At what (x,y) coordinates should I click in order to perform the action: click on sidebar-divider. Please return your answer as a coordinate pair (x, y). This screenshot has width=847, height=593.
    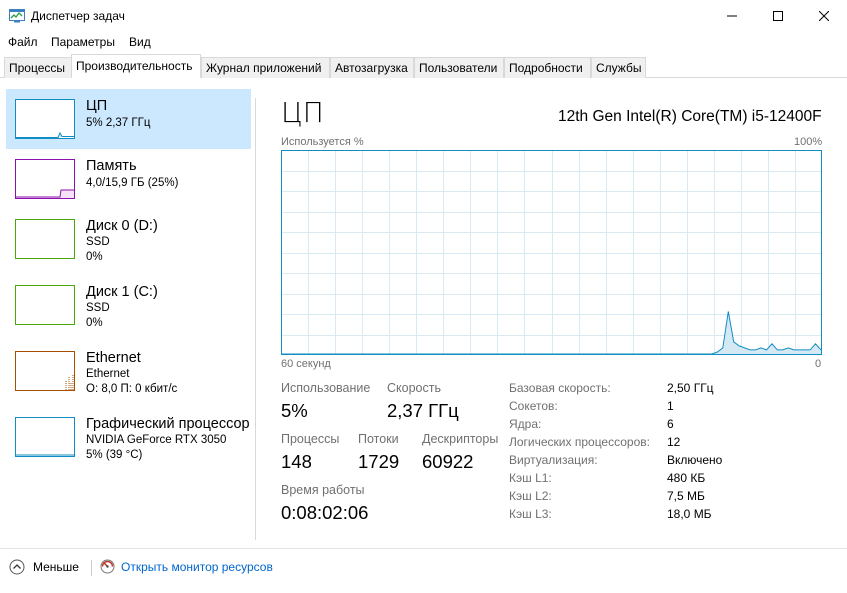
    Looking at the image, I should click on (255, 319).